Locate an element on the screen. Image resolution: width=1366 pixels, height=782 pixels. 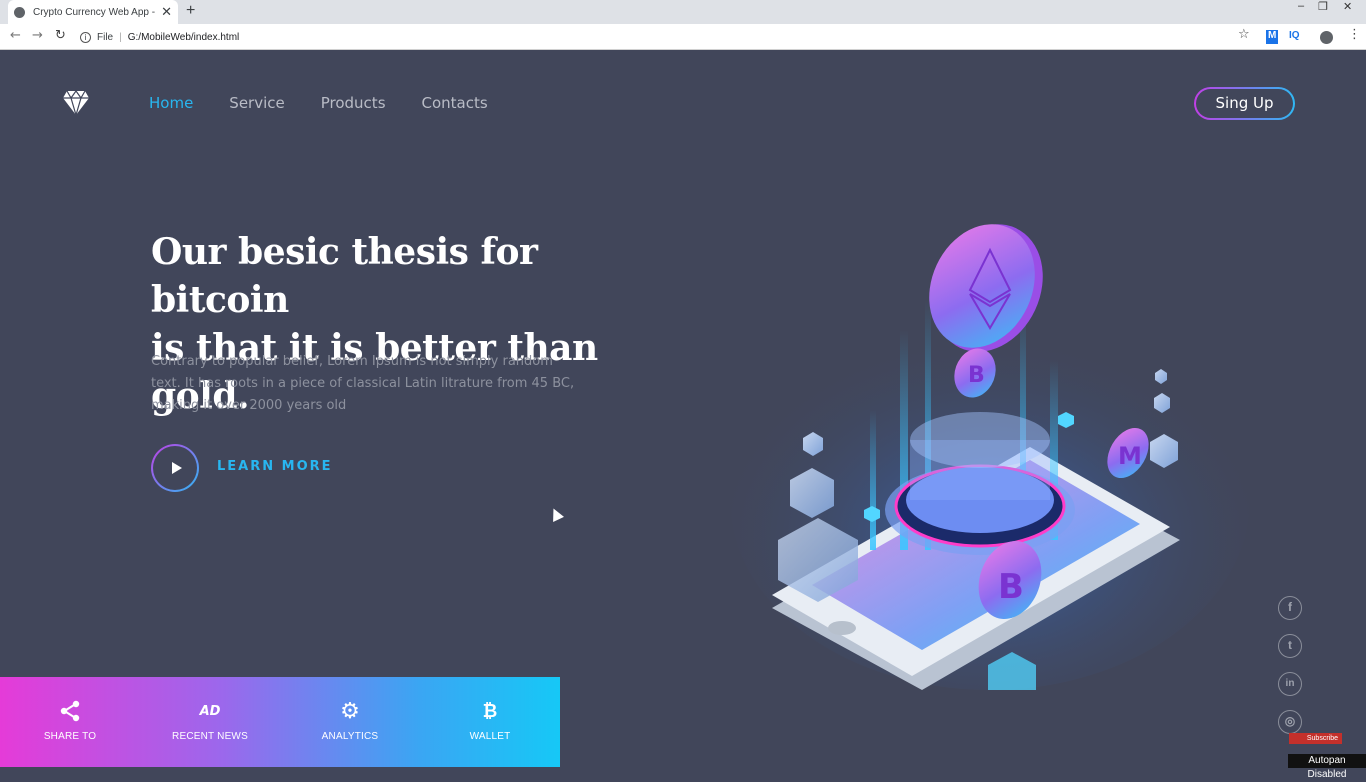
nav-service: Service is located at coordinates (256, 103).